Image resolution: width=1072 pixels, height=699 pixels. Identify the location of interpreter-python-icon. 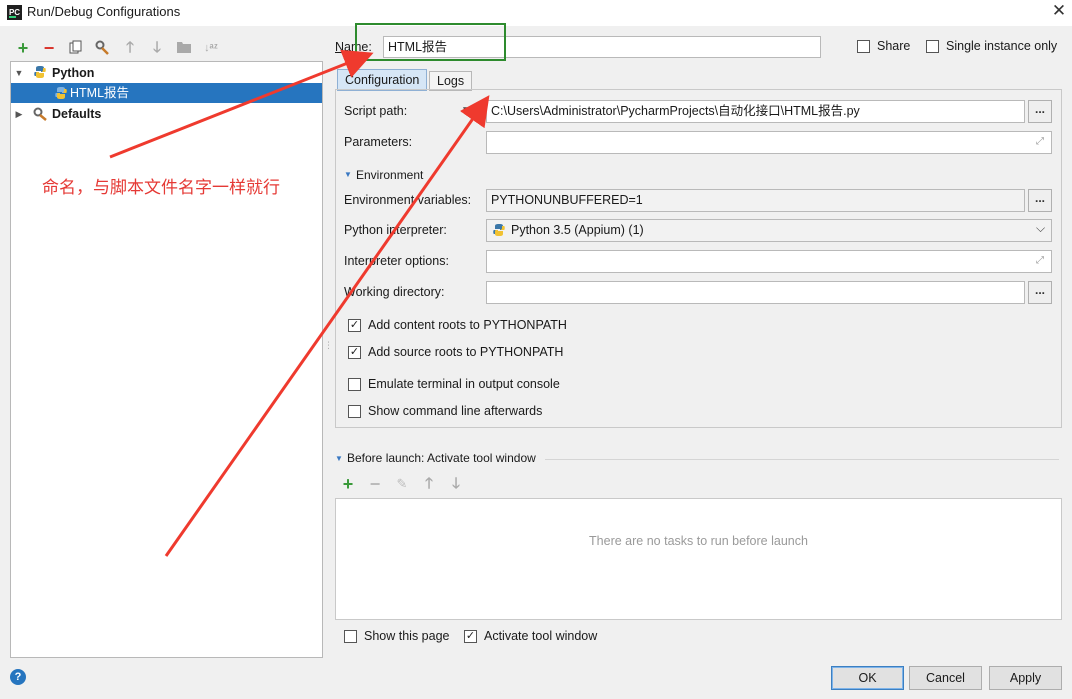
(499, 231).